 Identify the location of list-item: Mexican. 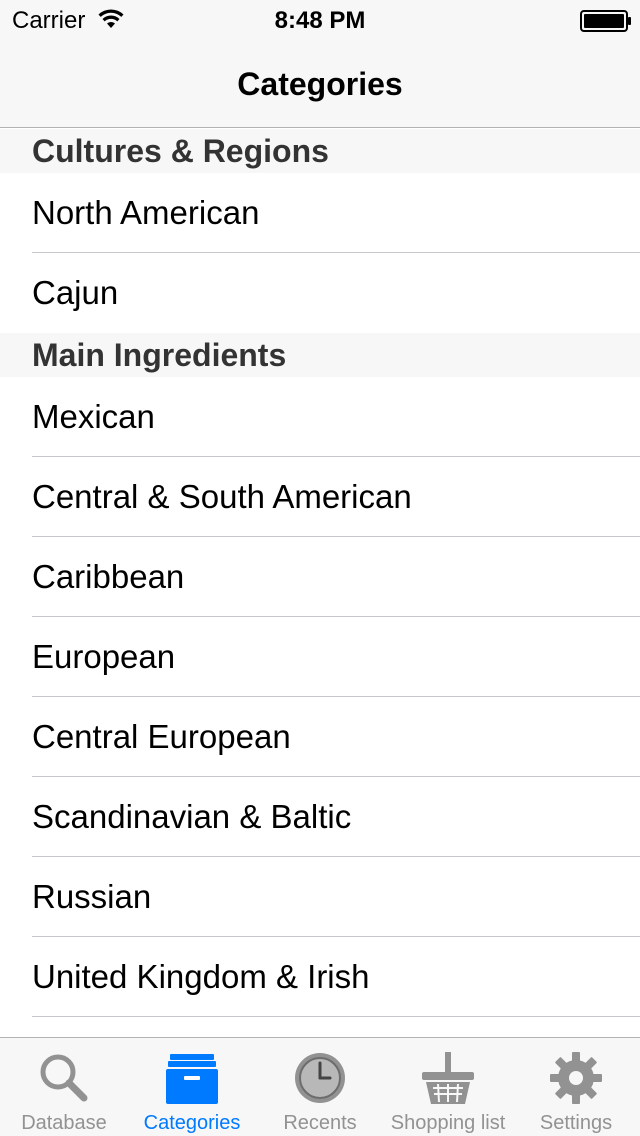
(320, 417).